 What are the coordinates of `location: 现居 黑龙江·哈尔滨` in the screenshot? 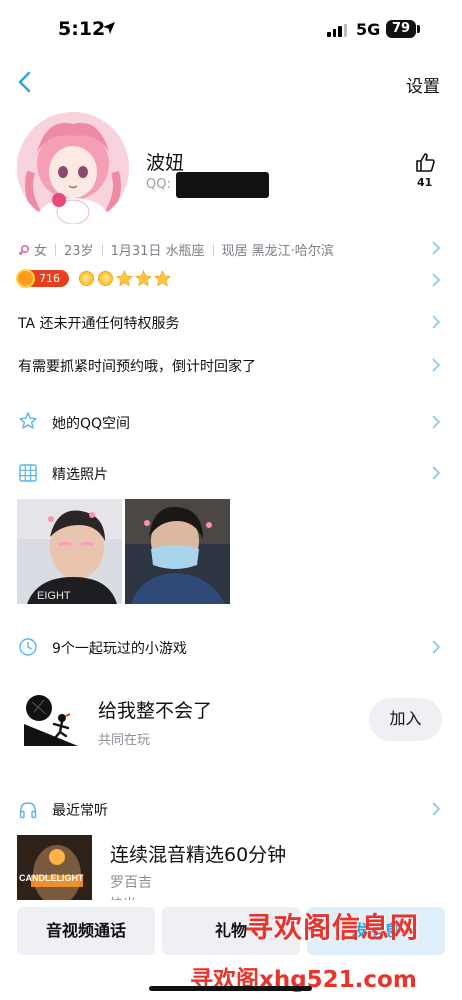 It's located at (277, 251).